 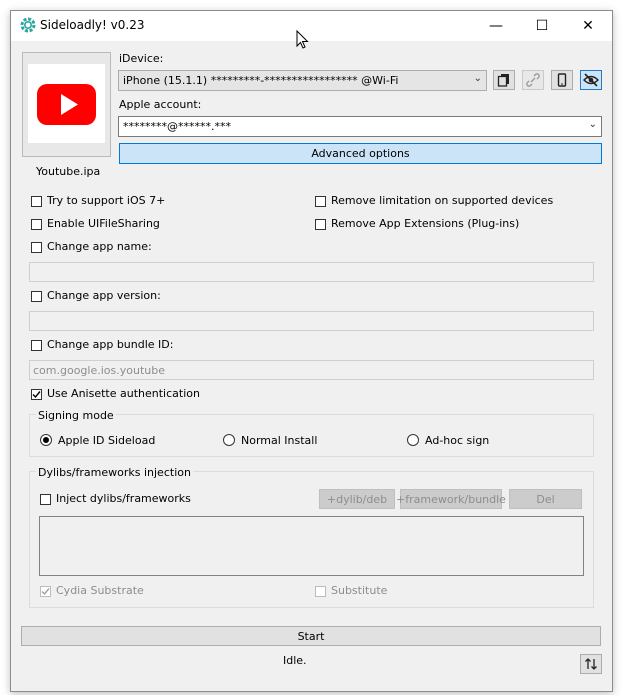 I want to click on remove-limitation-checkbox, so click(x=320, y=201).